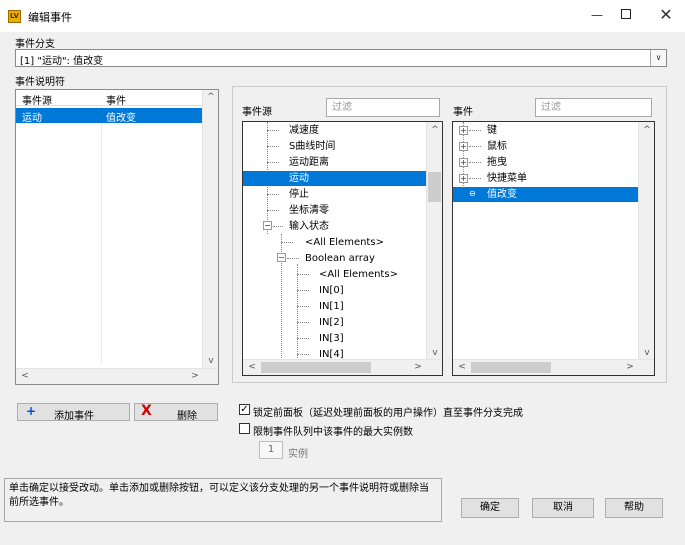 Image resolution: width=685 pixels, height=545 pixels. What do you see at coordinates (146, 411) in the screenshot?
I see `delete-x-icon: X` at bounding box center [146, 411].